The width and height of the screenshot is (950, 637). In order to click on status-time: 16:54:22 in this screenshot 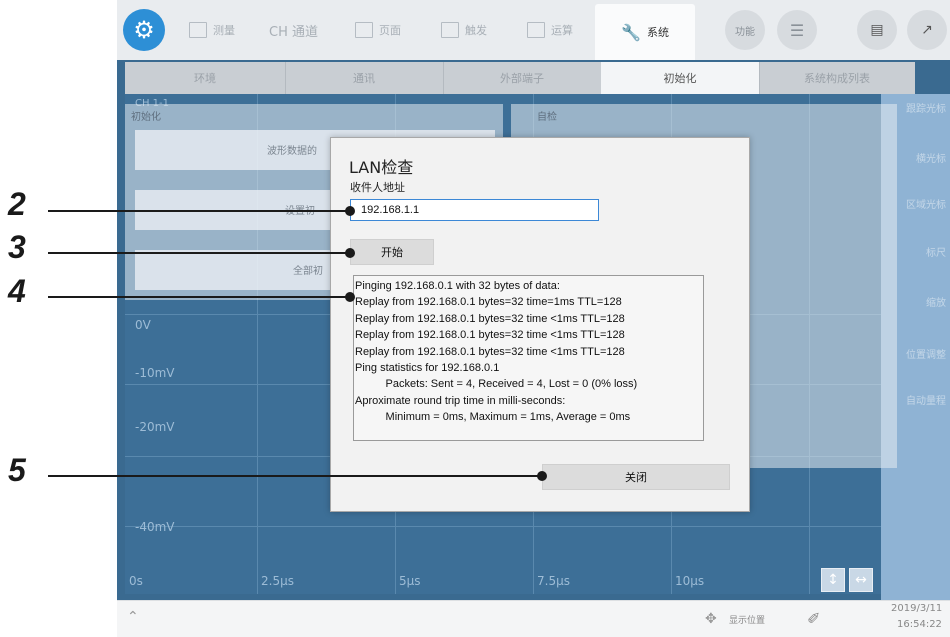, I will do `click(919, 624)`.